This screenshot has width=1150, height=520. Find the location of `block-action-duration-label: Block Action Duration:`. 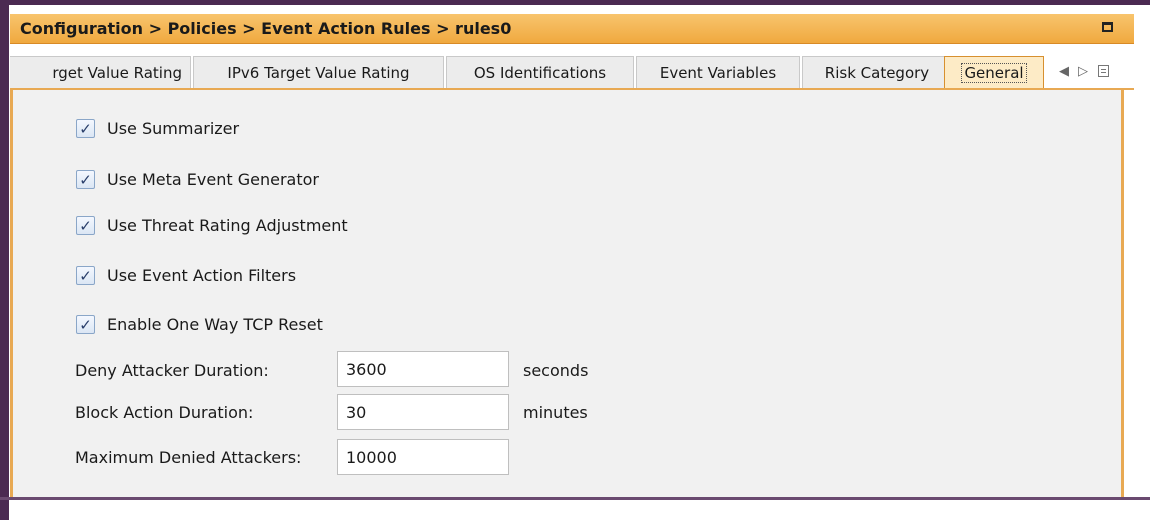

block-action-duration-label: Block Action Duration: is located at coordinates (164, 412).